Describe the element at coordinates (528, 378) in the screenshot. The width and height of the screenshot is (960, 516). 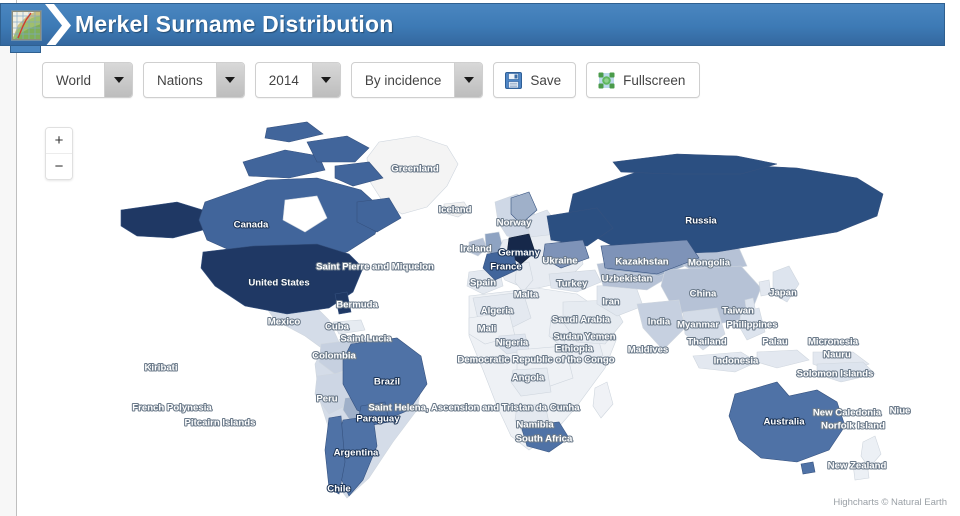
I see `map-label: Angola` at that location.